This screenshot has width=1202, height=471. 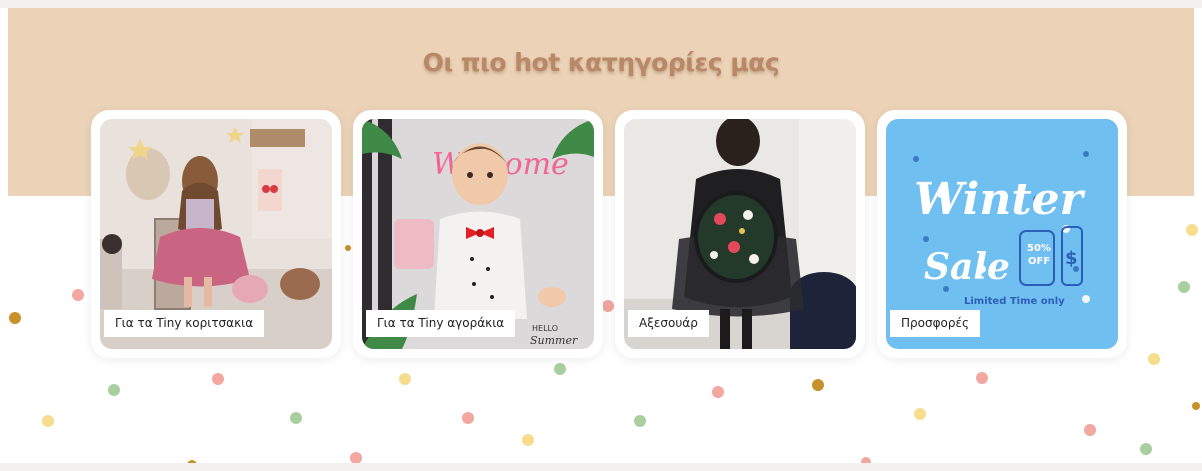 I want to click on tag-off-text: OFF, so click(x=1039, y=261).